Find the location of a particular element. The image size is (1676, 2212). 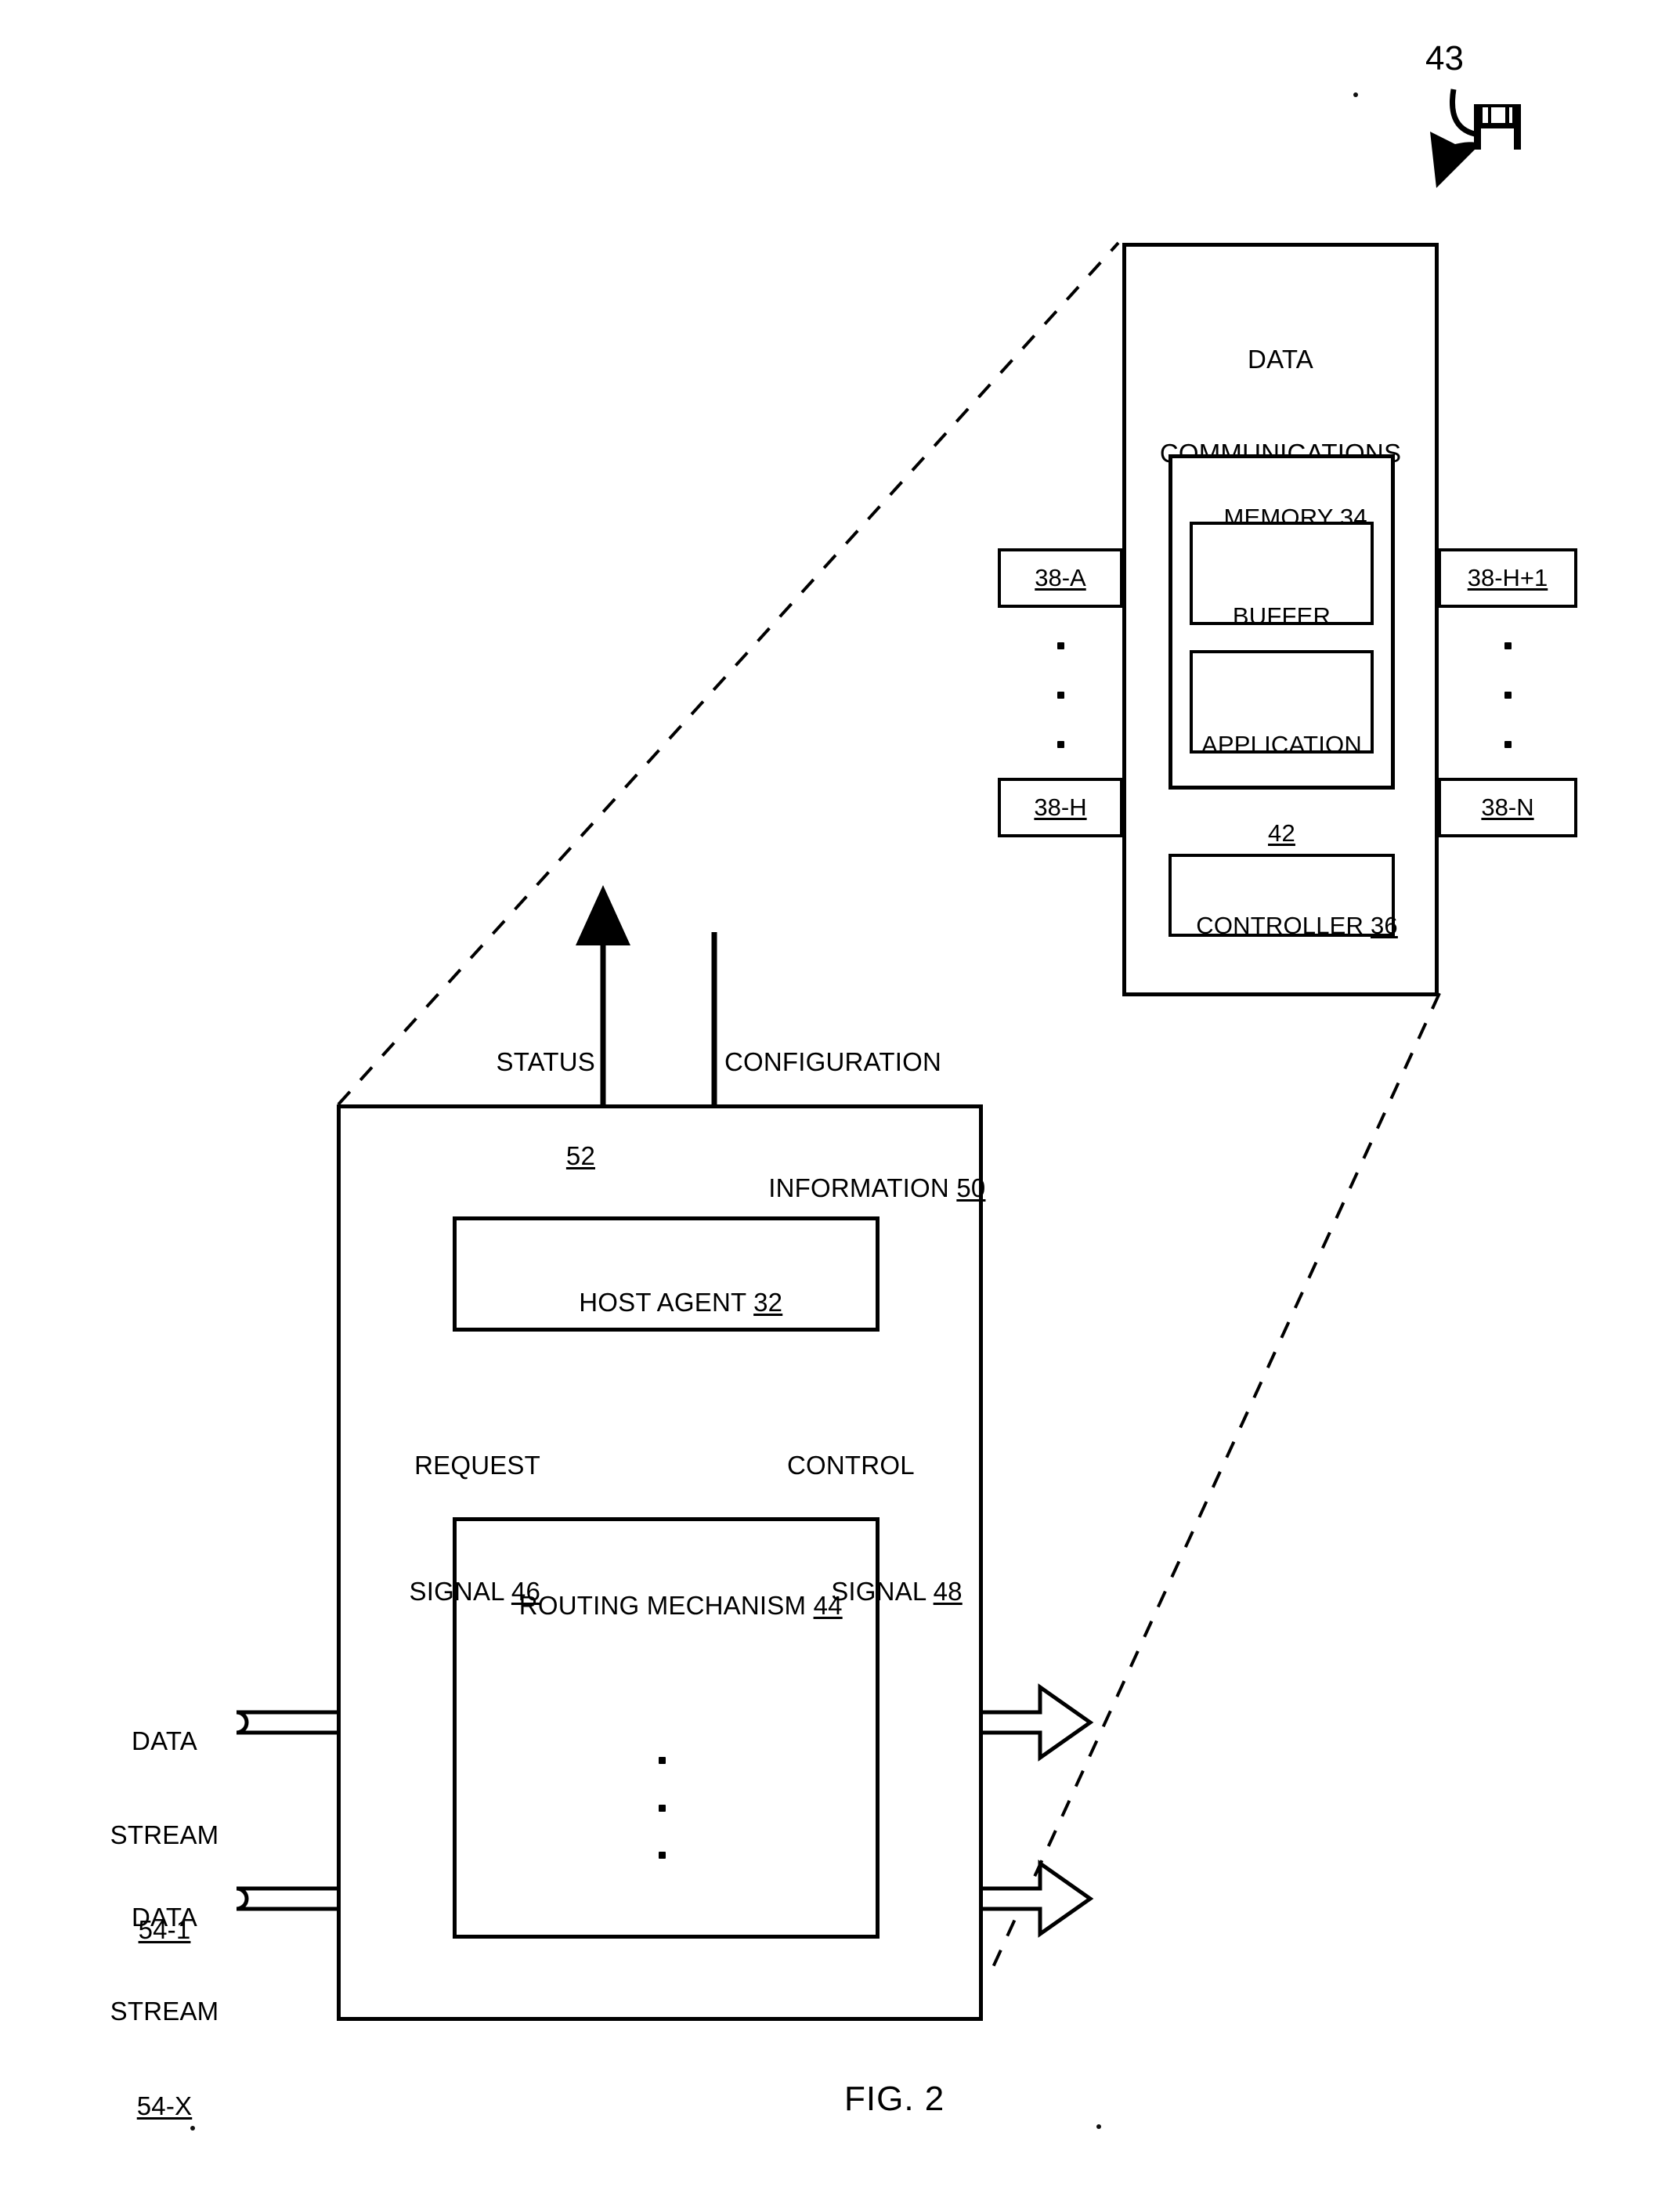

routing-mechanism-label: ROUTING MECHANISM is located at coordinates (662, 1606).